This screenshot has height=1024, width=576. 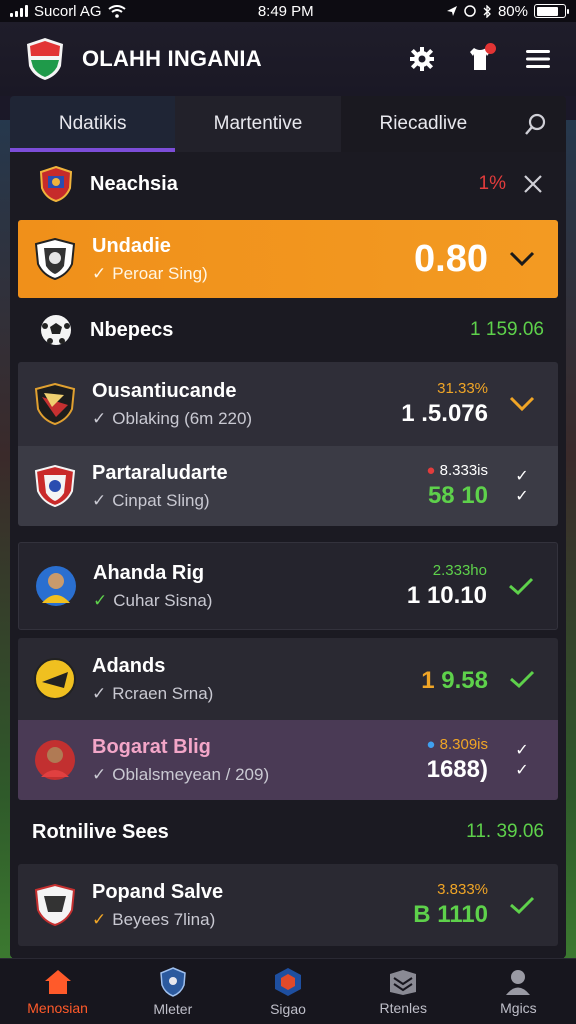 I want to click on nav-item-sigao: Sigao, so click(x=287, y=991).